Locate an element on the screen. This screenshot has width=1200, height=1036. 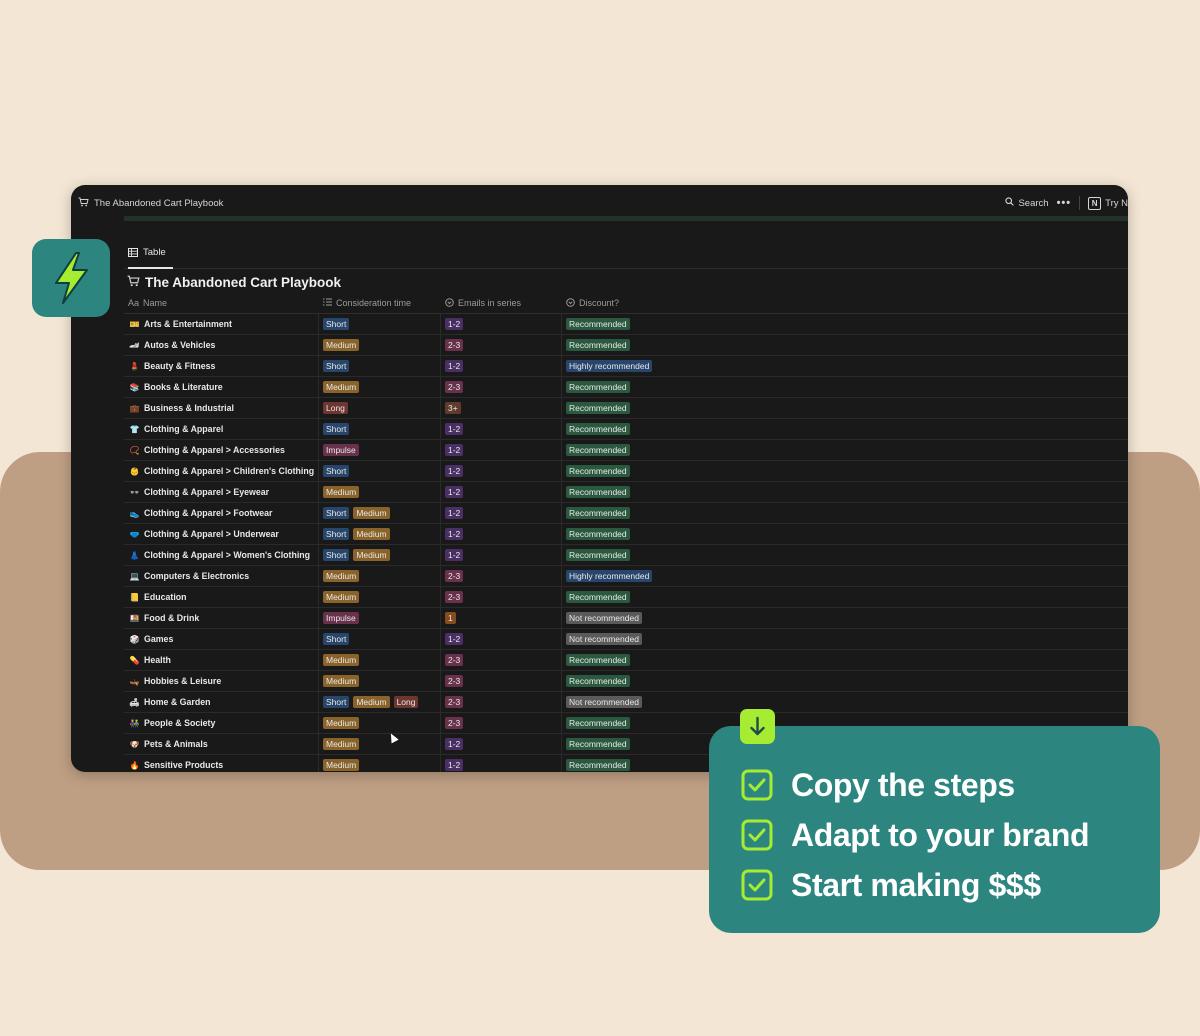
name-cell: 💻 Computers & Electronics is located at coordinates (221, 576).